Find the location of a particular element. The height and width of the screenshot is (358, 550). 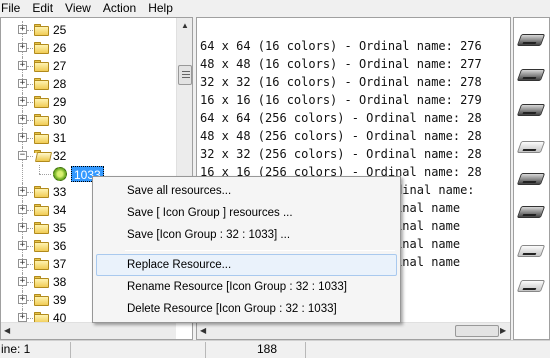

tree-item-label: 37 is located at coordinates (60, 264).